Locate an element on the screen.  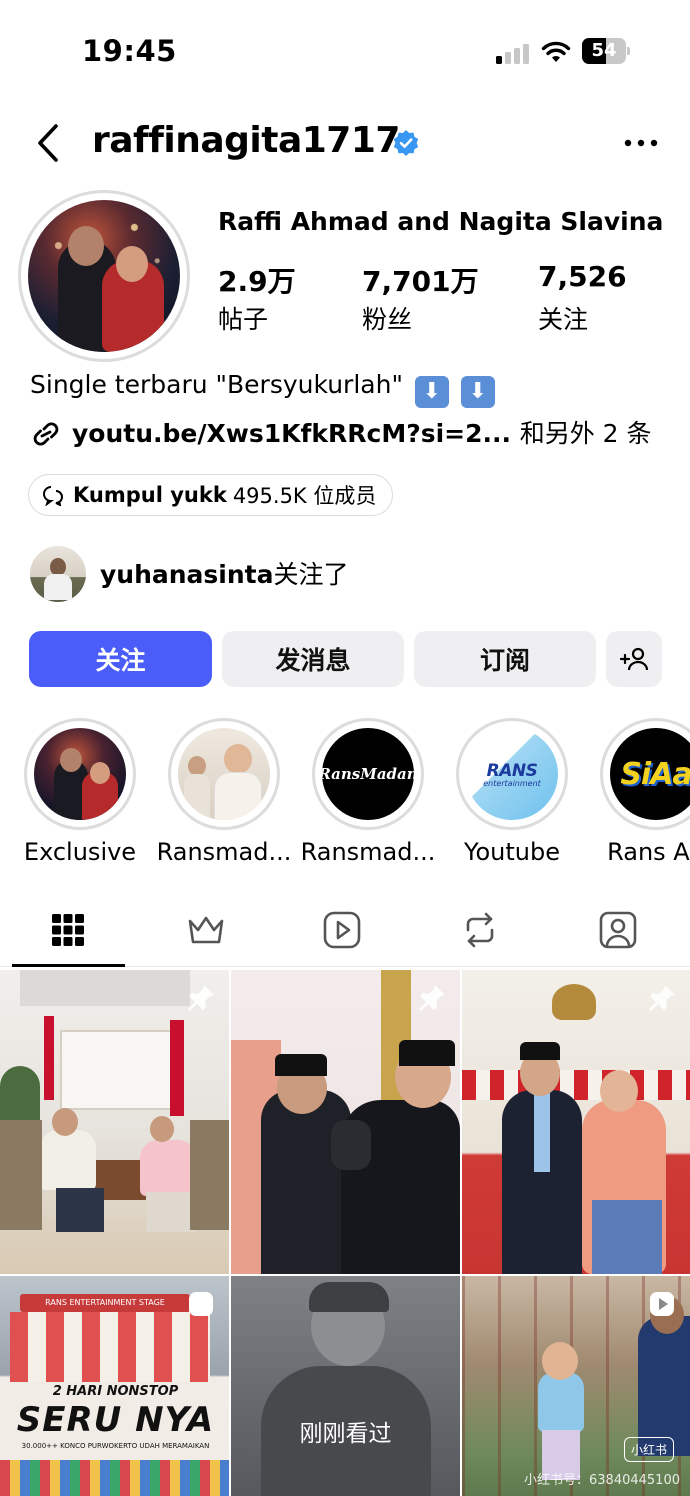
followers-count: 7,701万 is located at coordinates (420, 280).